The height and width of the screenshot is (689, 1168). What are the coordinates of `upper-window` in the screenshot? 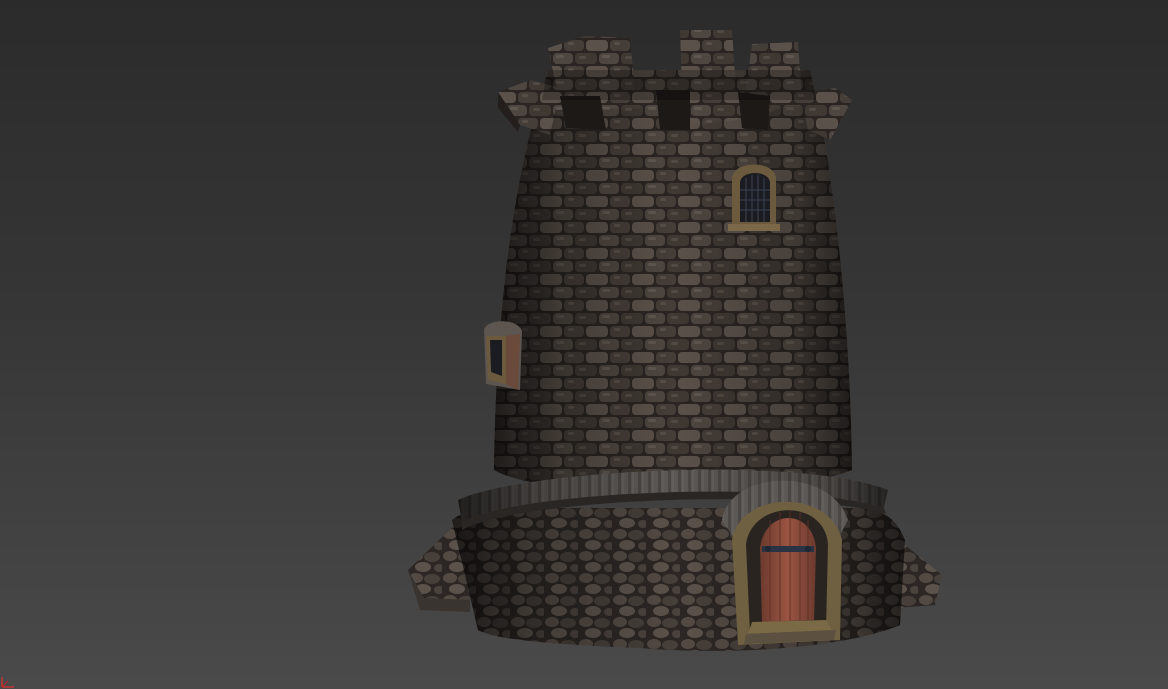 It's located at (754, 197).